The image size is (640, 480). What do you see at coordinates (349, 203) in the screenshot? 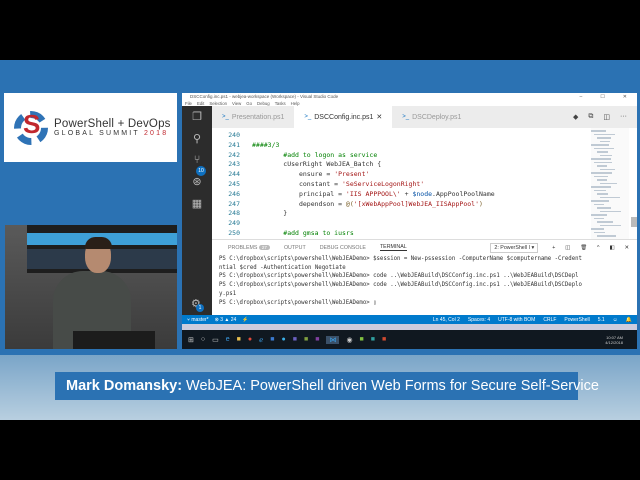
I see `code-token: @(` at bounding box center [349, 203].